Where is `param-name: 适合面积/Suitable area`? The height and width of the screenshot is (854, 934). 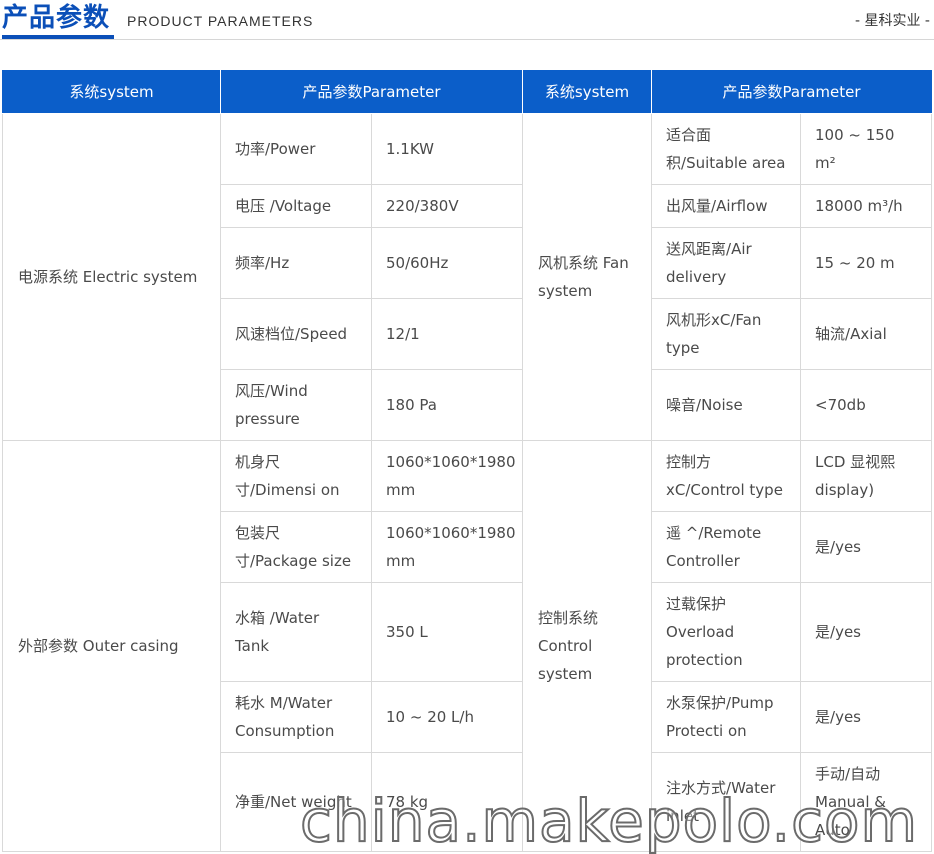
param-name: 适合面积/Suitable area is located at coordinates (726, 148).